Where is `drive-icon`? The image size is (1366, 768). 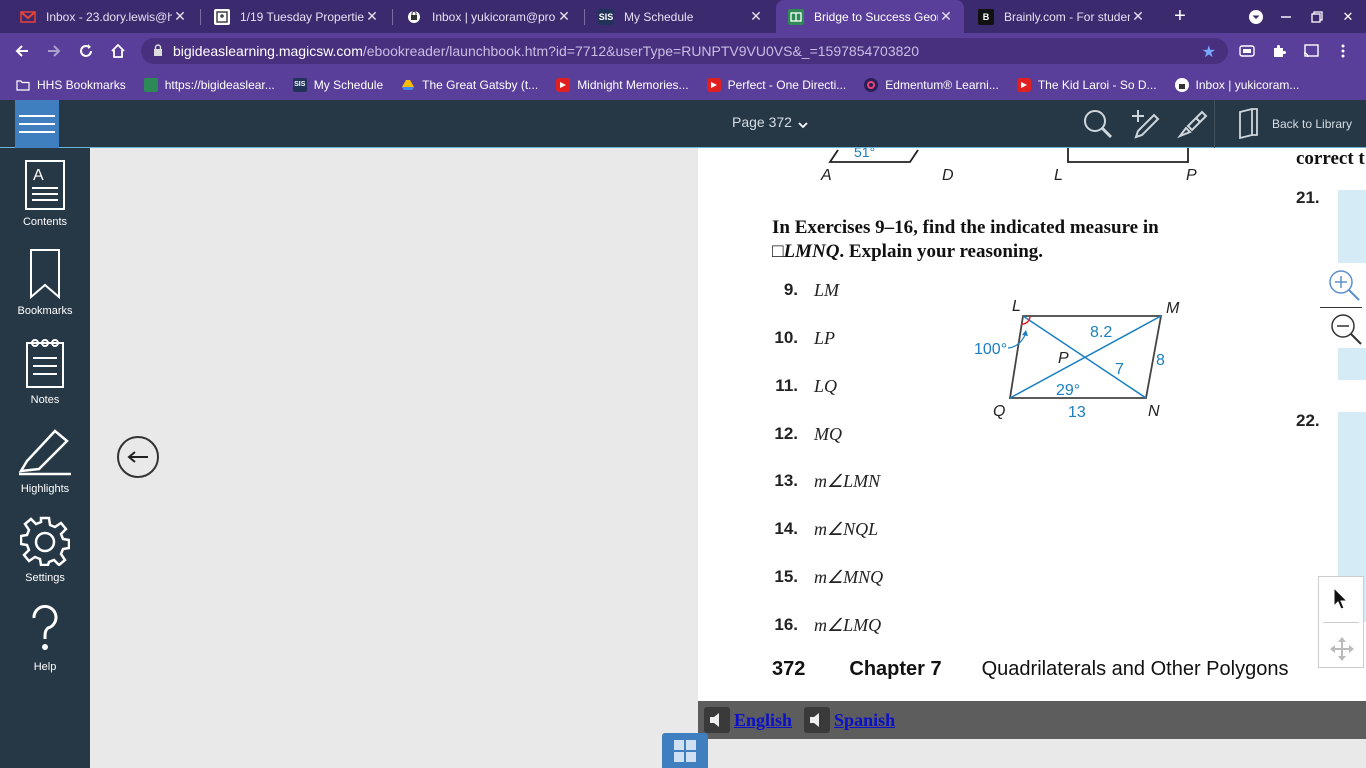
drive-icon is located at coordinates (408, 85).